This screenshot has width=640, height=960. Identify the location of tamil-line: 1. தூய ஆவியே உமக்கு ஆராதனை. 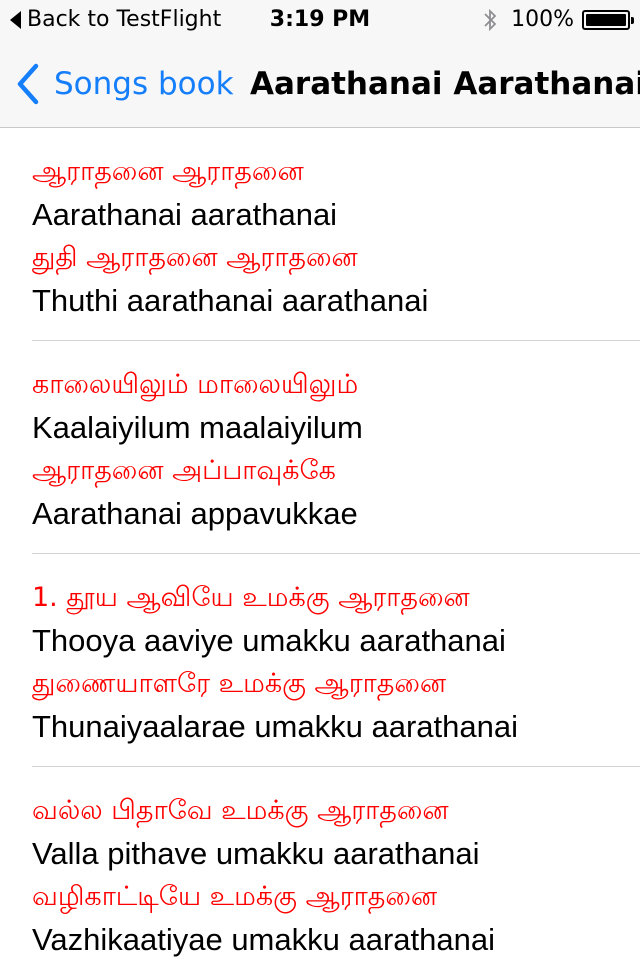
(251, 597).